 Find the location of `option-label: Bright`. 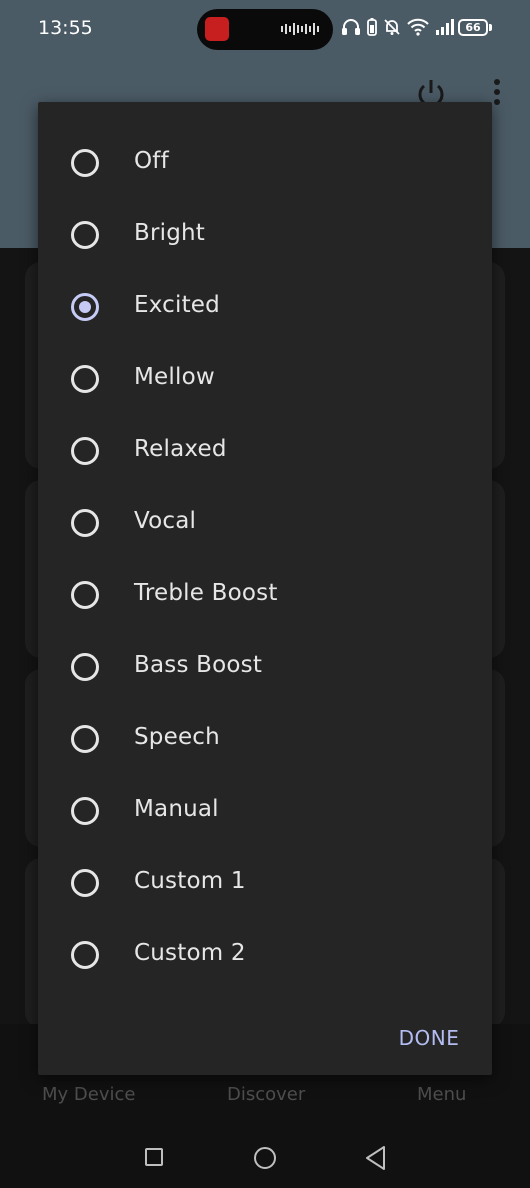

option-label: Bright is located at coordinates (170, 233).